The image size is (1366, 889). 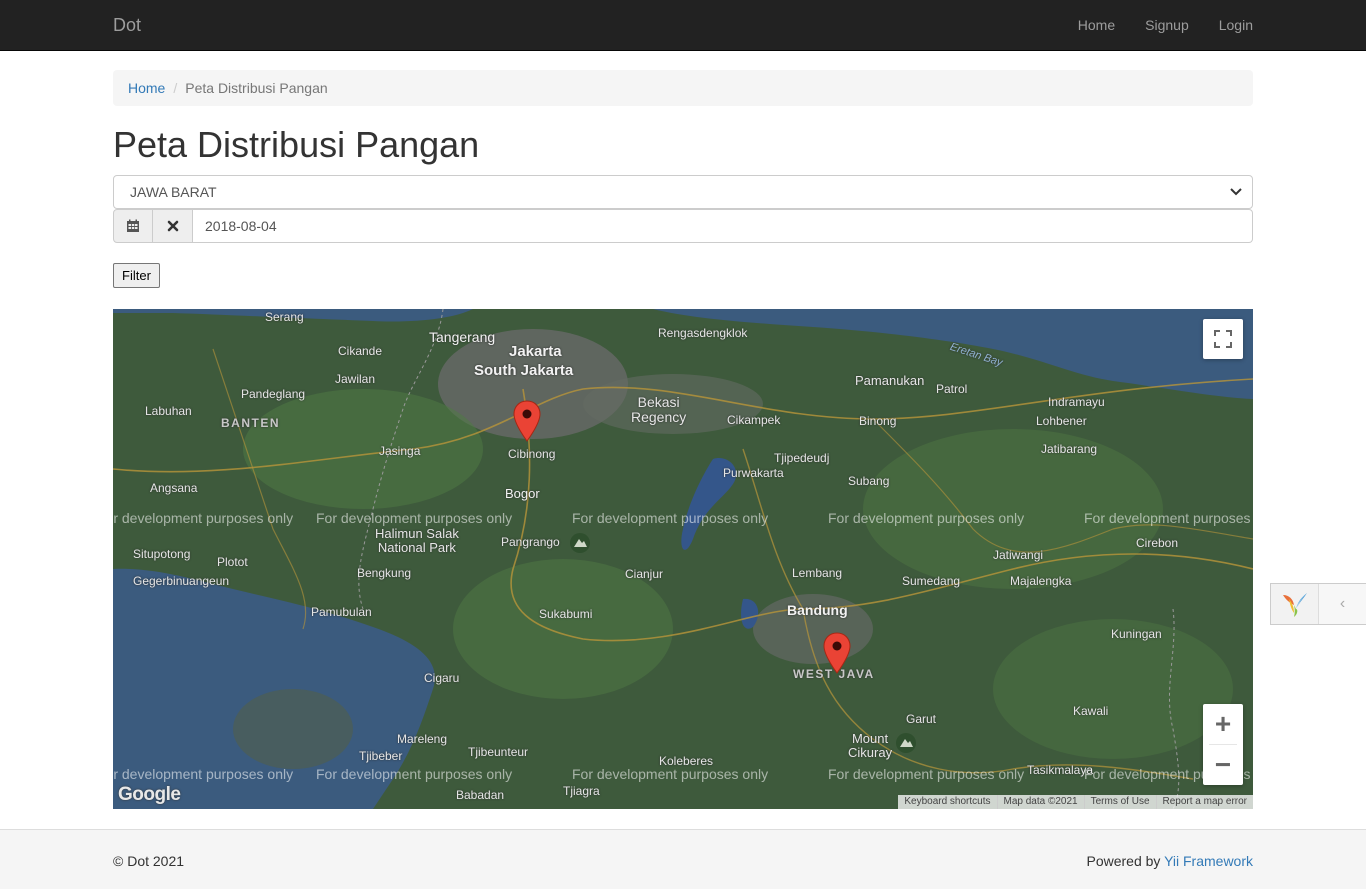 I want to click on map-label-jawilan: Jawilan, so click(x=355, y=379).